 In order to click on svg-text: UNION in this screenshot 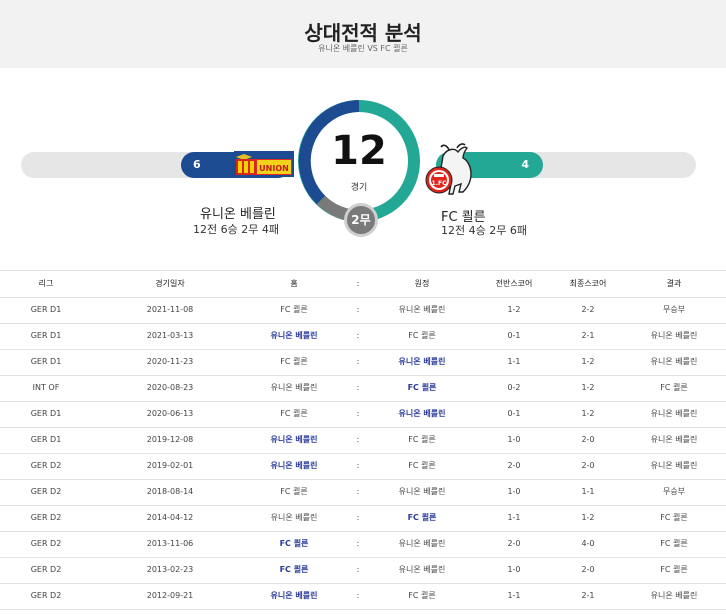, I will do `click(274, 168)`.